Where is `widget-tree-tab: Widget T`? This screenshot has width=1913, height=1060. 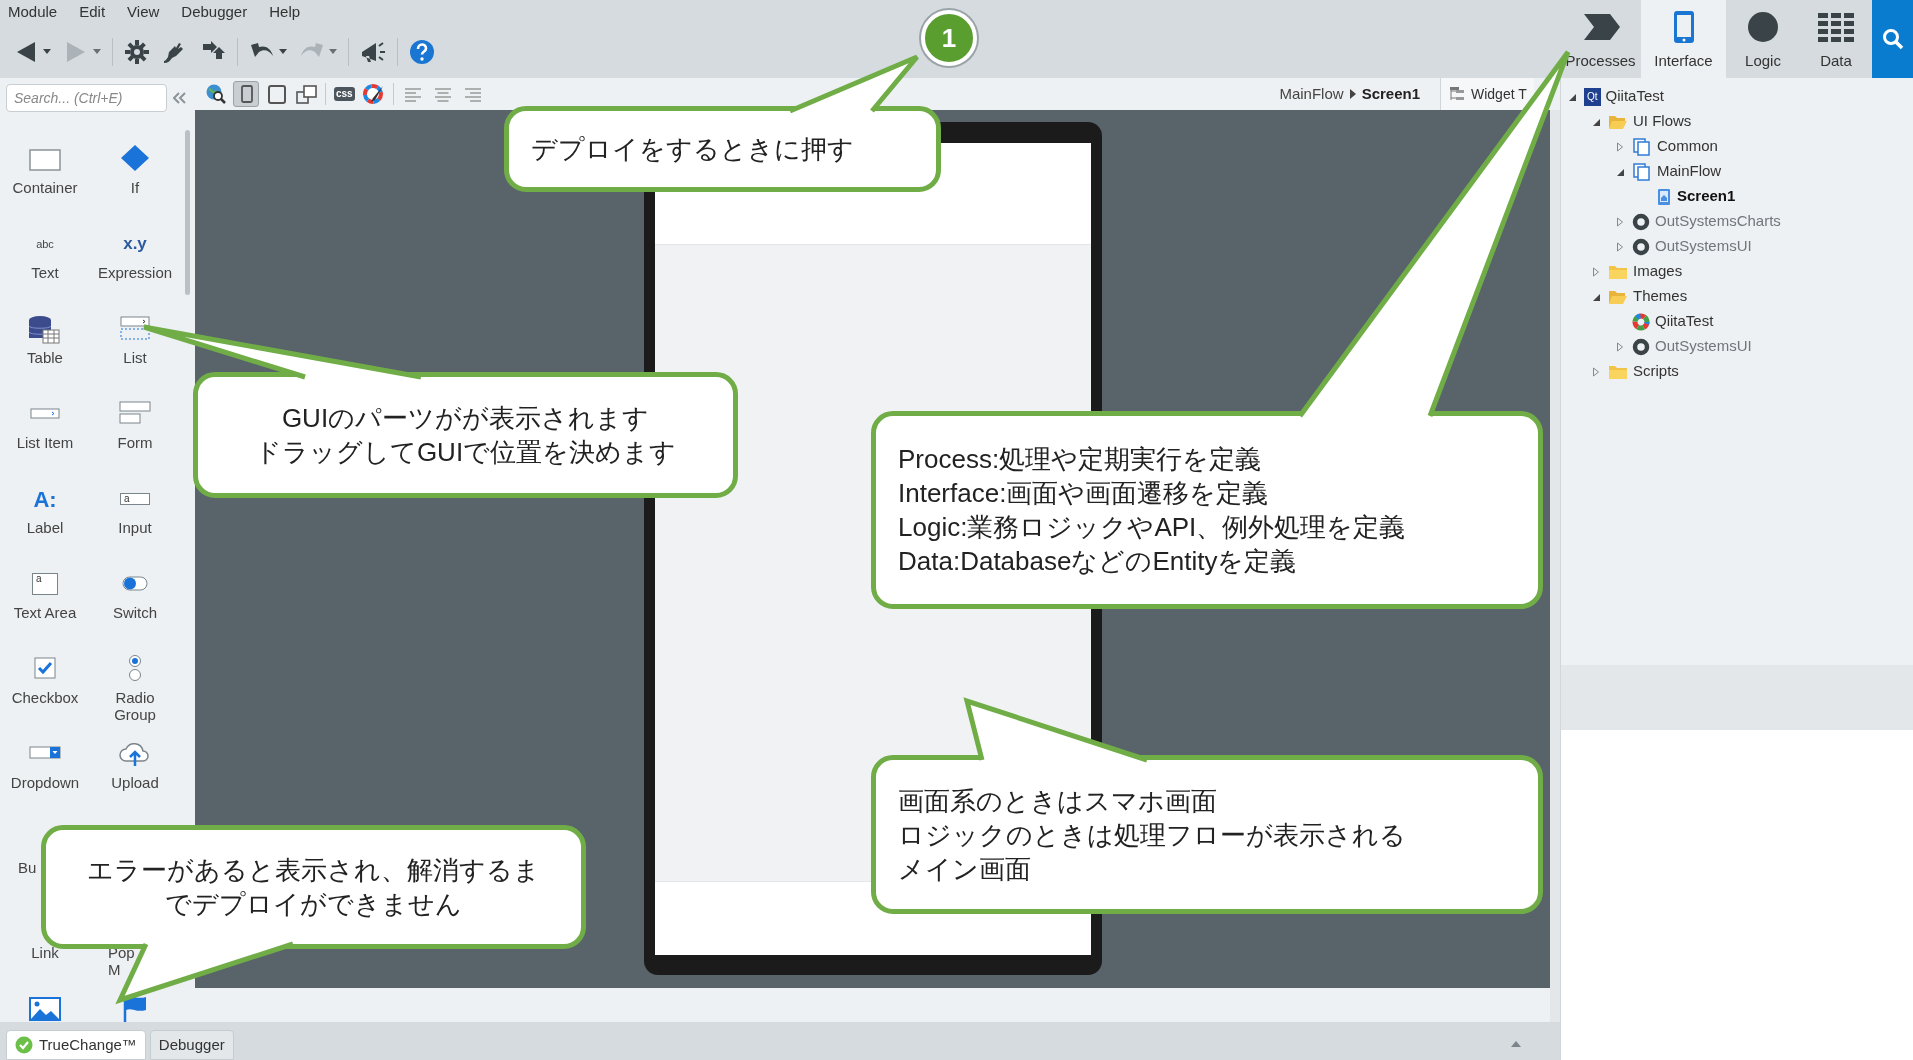
widget-tree-tab: Widget T is located at coordinates (1487, 94).